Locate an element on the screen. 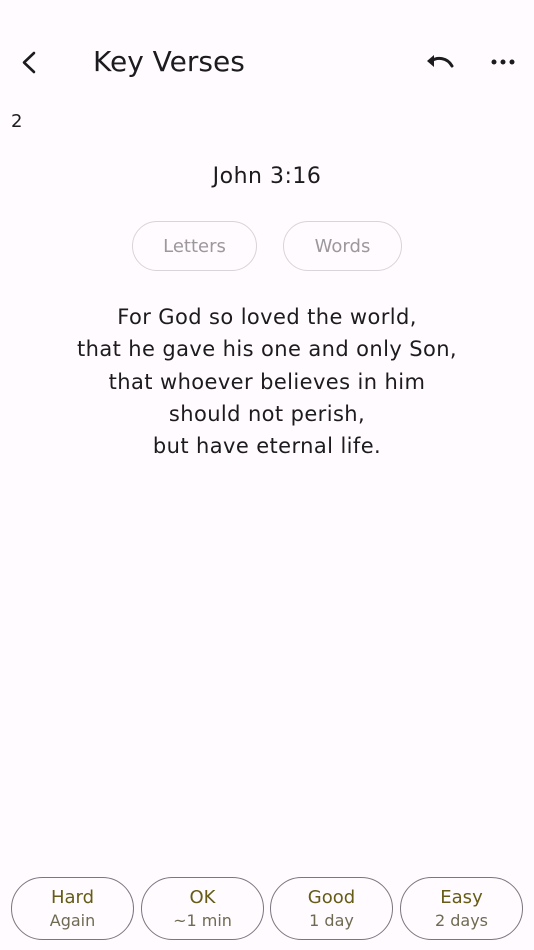  verse-line: but have eternal life. is located at coordinates (267, 446).